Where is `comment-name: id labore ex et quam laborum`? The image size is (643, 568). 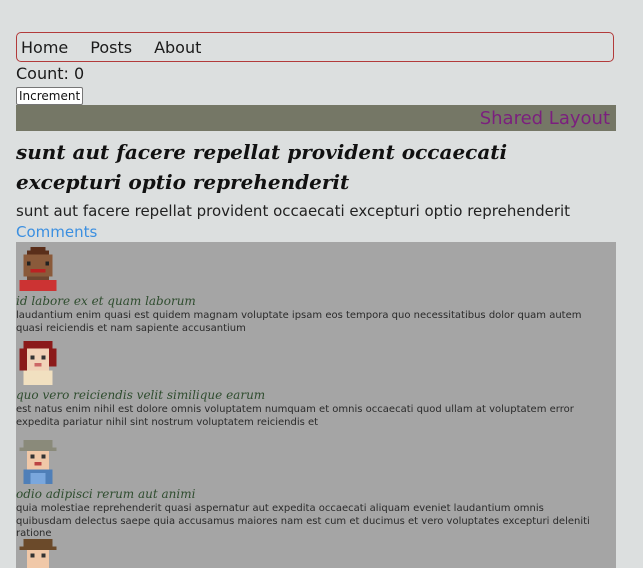 comment-name: id labore ex et quam laborum is located at coordinates (106, 301).